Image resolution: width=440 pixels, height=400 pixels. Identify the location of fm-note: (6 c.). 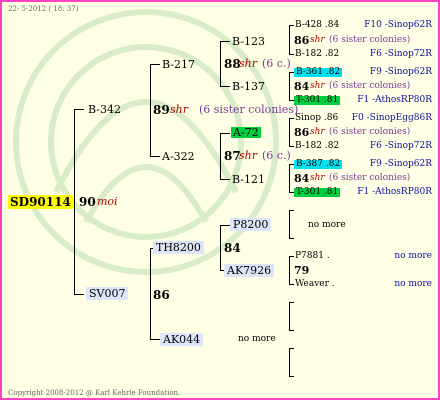
(276, 155).